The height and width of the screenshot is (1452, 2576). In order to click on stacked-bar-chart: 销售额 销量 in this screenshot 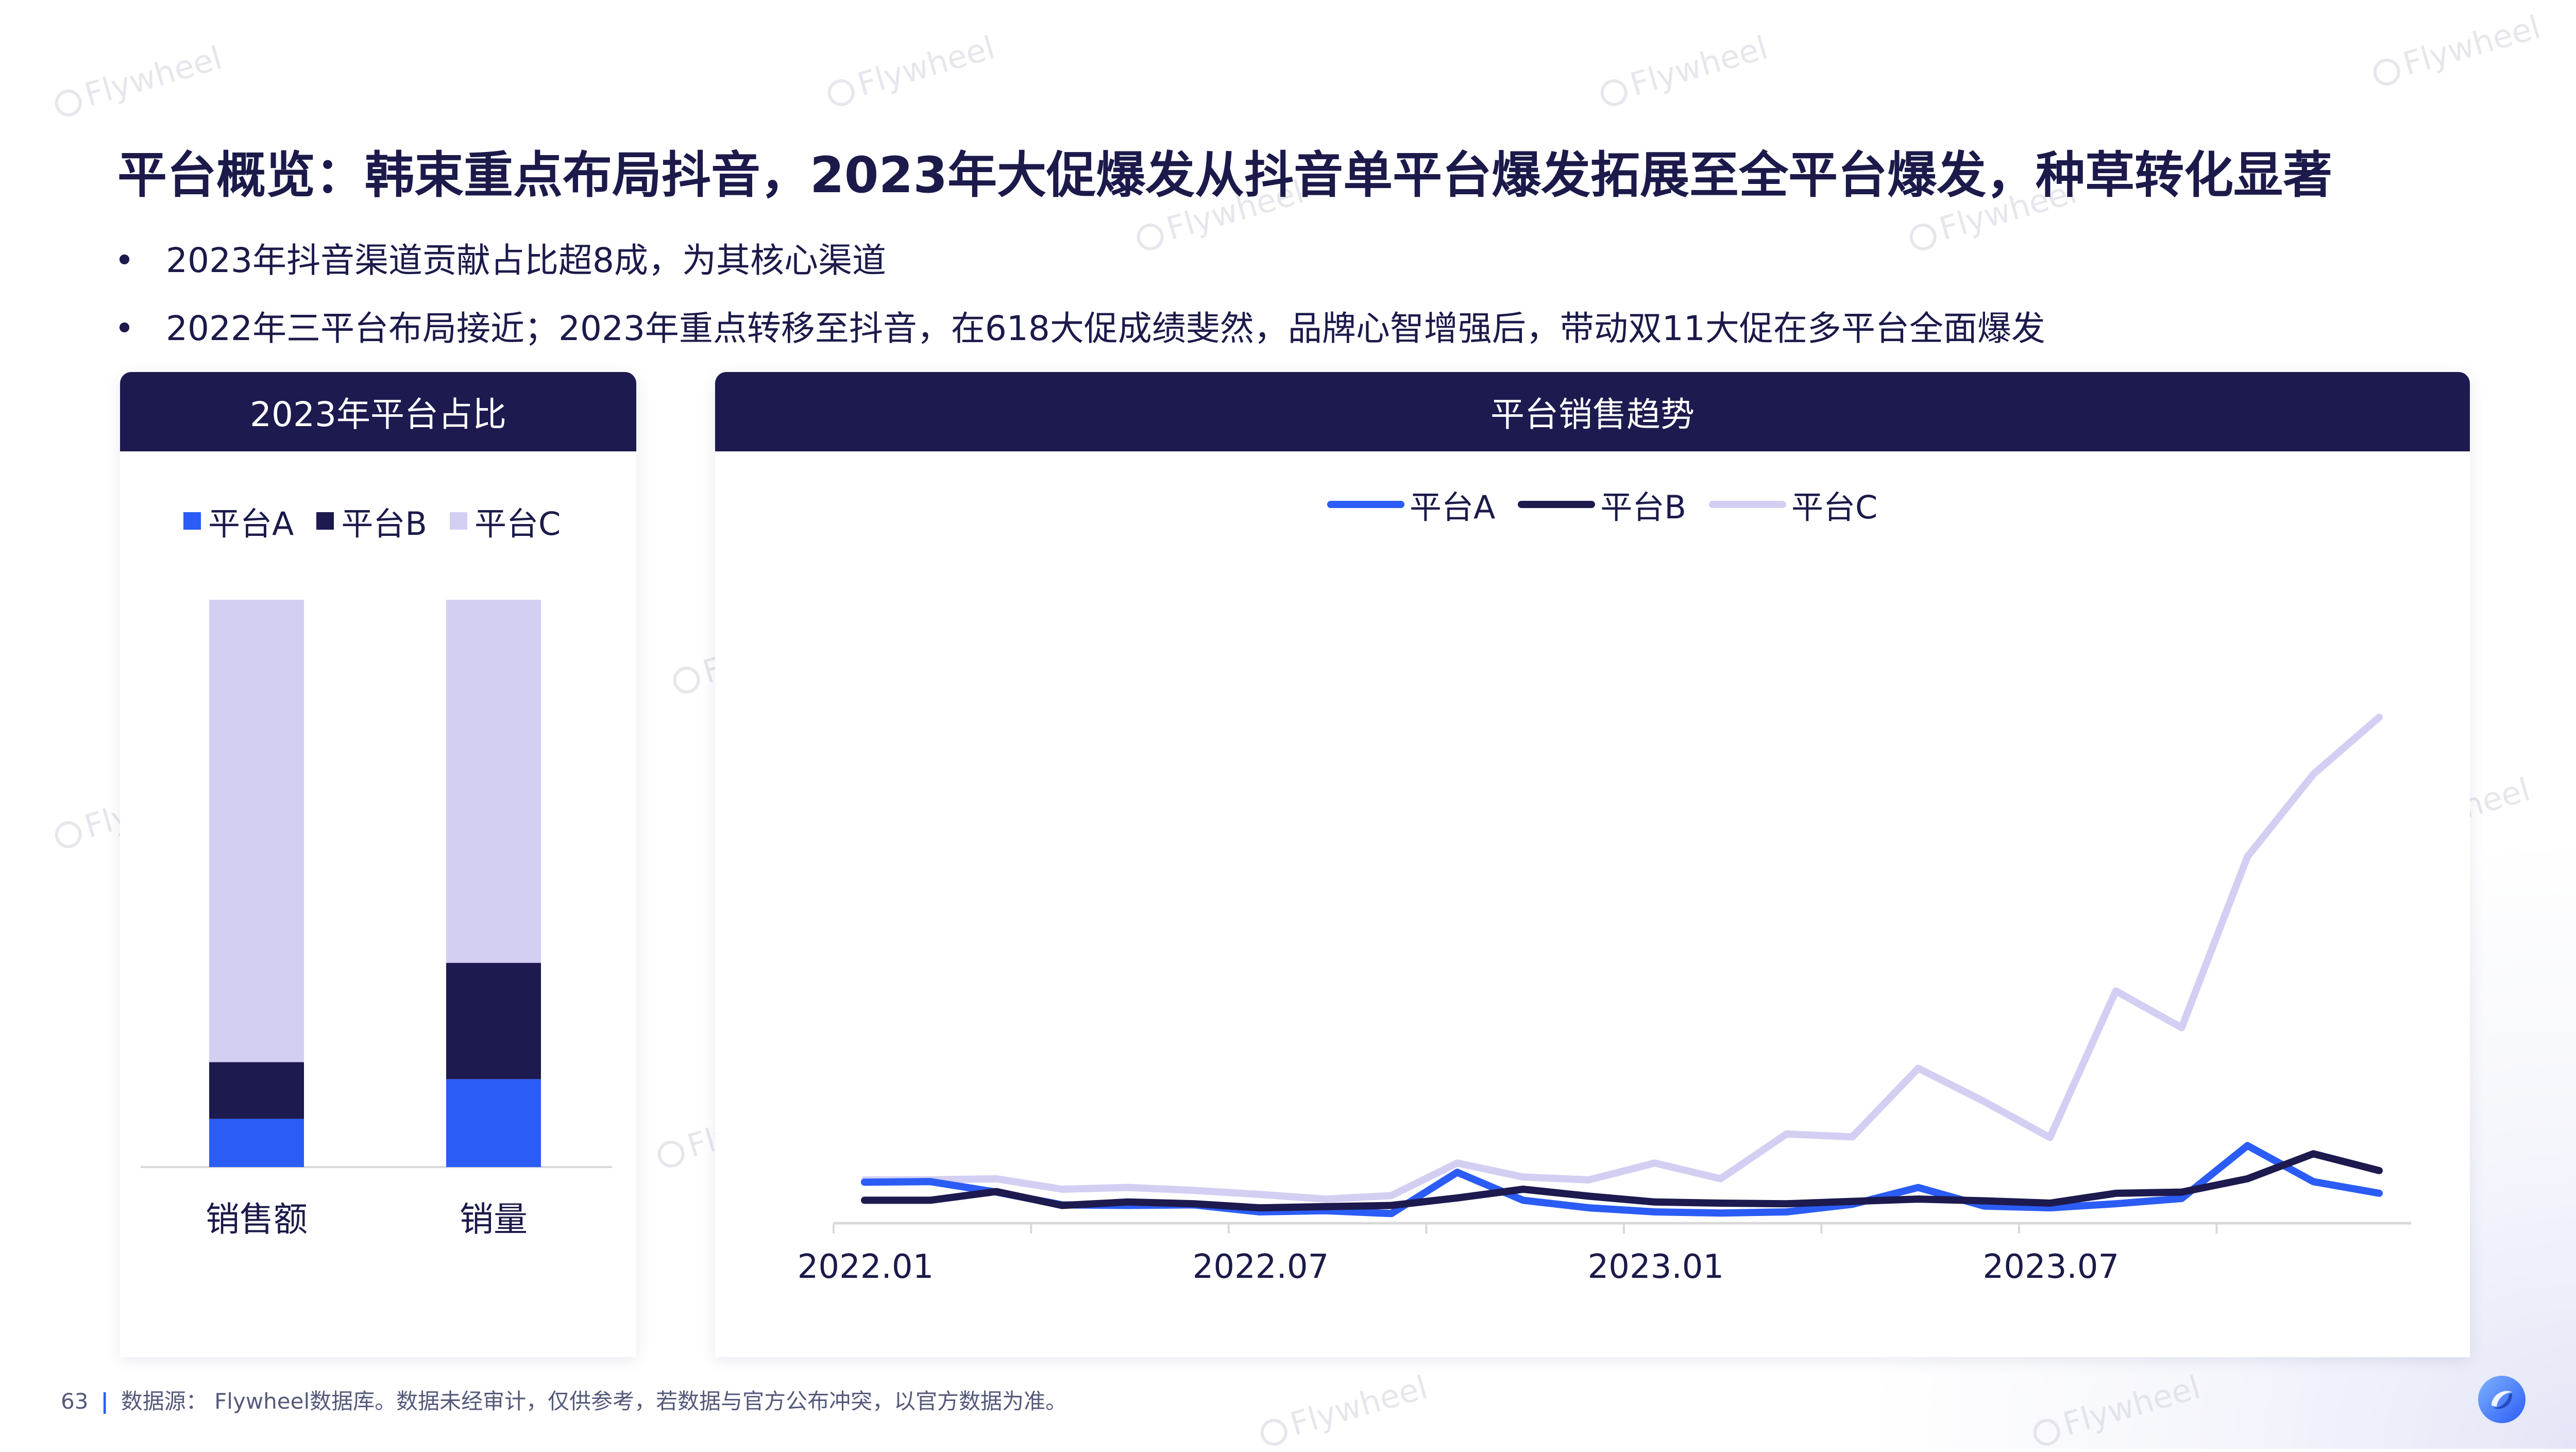, I will do `click(376, 919)`.